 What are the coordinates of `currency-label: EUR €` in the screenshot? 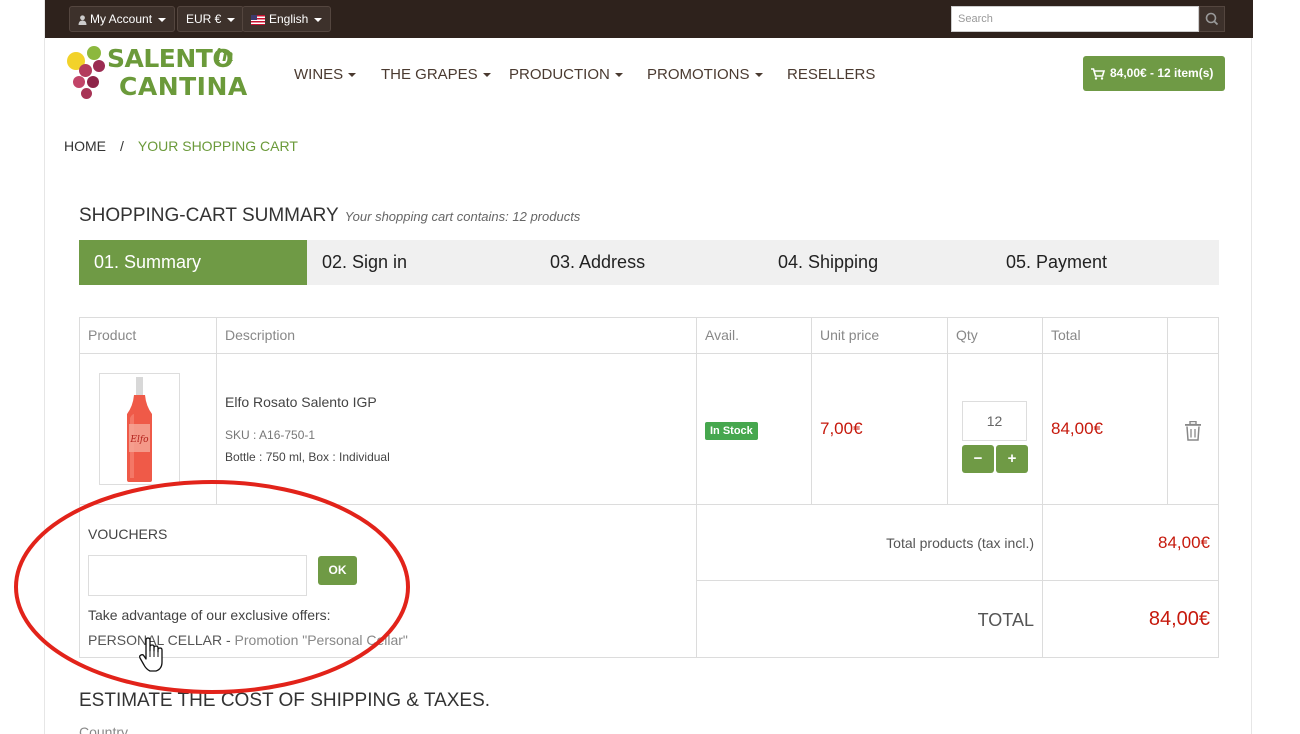 It's located at (204, 19).